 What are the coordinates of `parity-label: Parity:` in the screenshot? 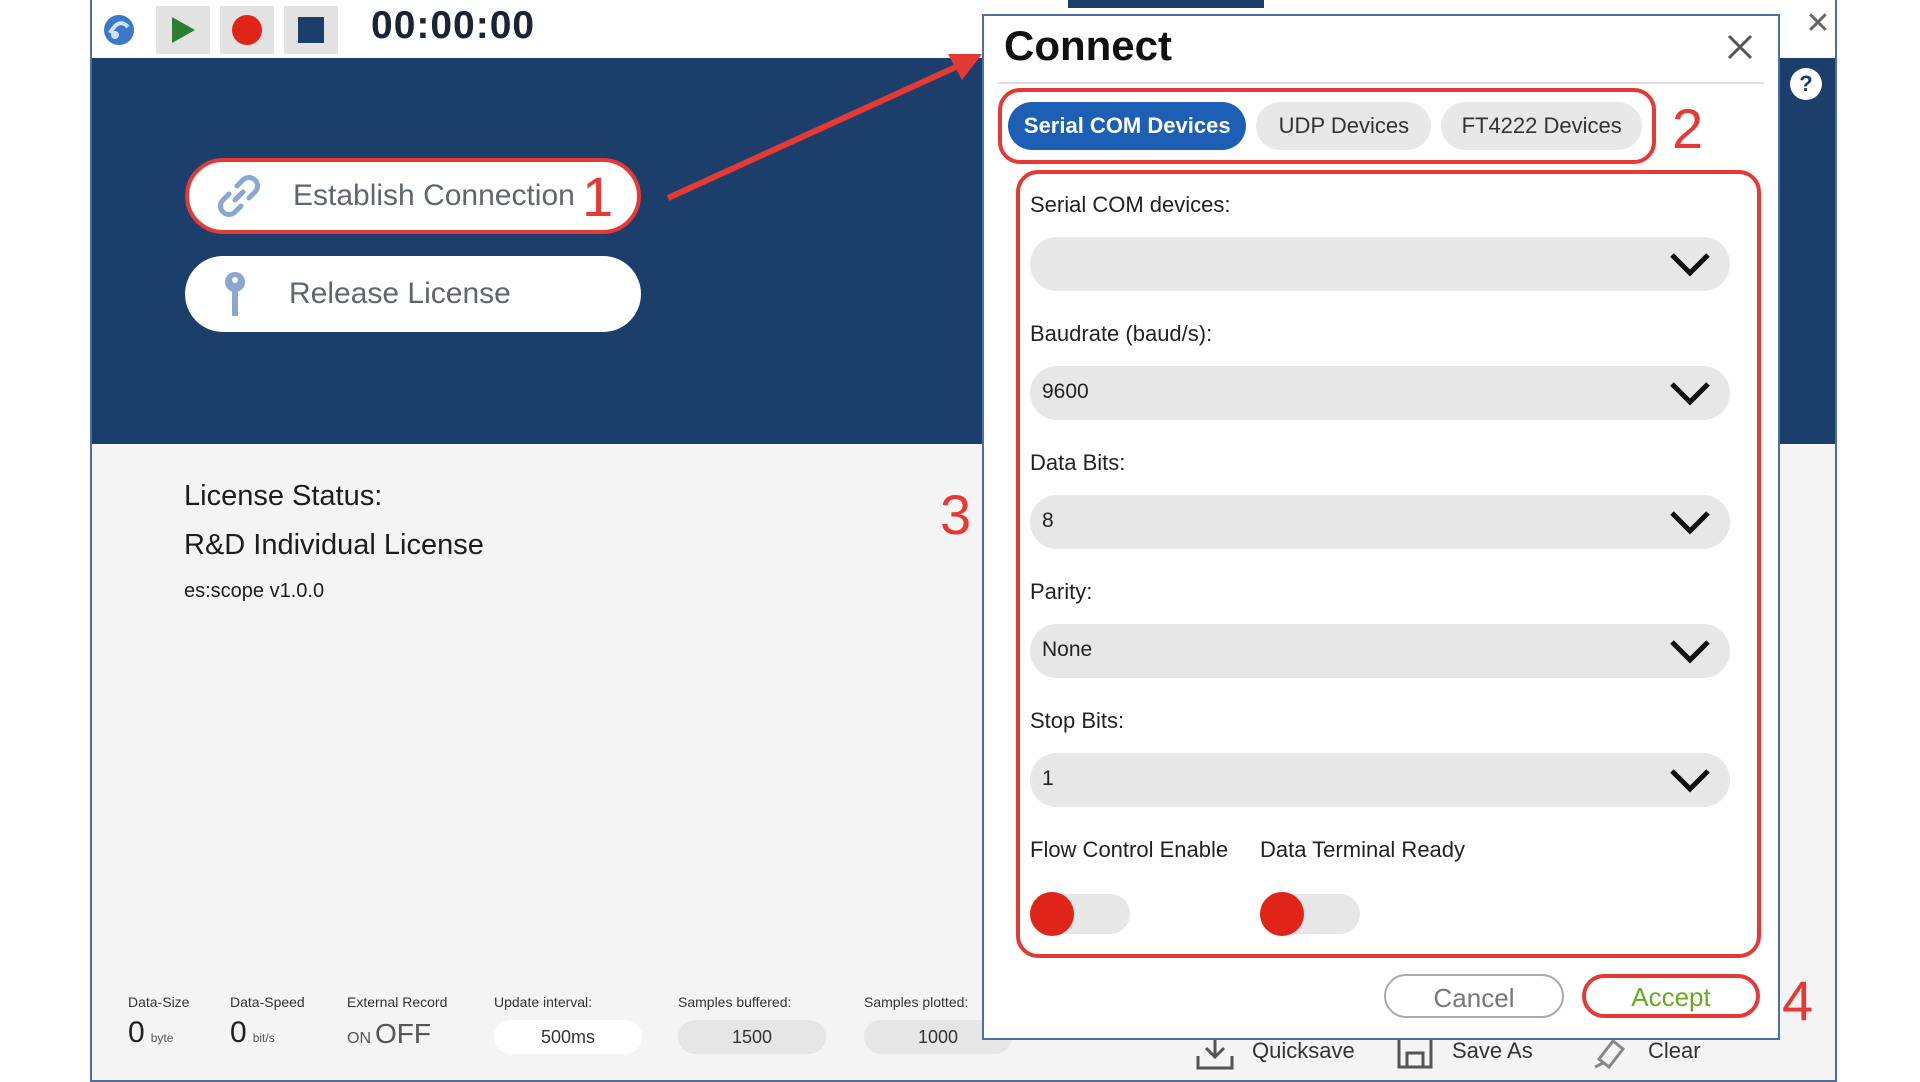 It's located at (1061, 591).